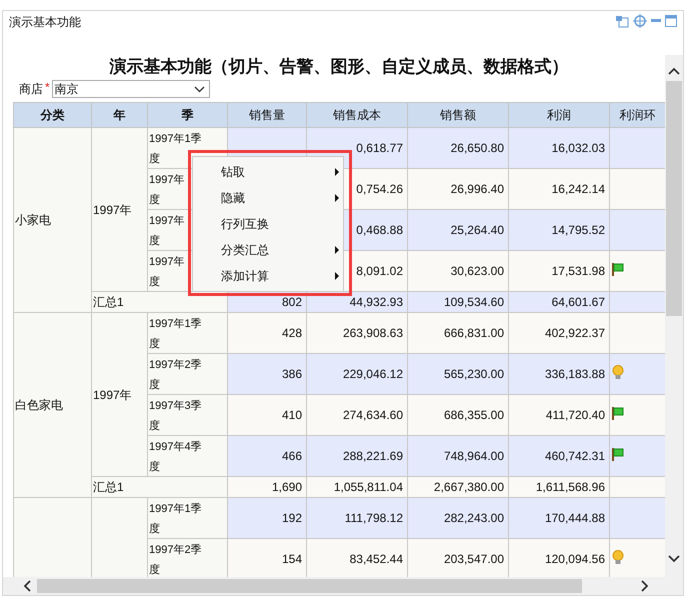 This screenshot has height=600, width=688. What do you see at coordinates (39, 405) in the screenshot?
I see `category-cell: 白色家电` at bounding box center [39, 405].